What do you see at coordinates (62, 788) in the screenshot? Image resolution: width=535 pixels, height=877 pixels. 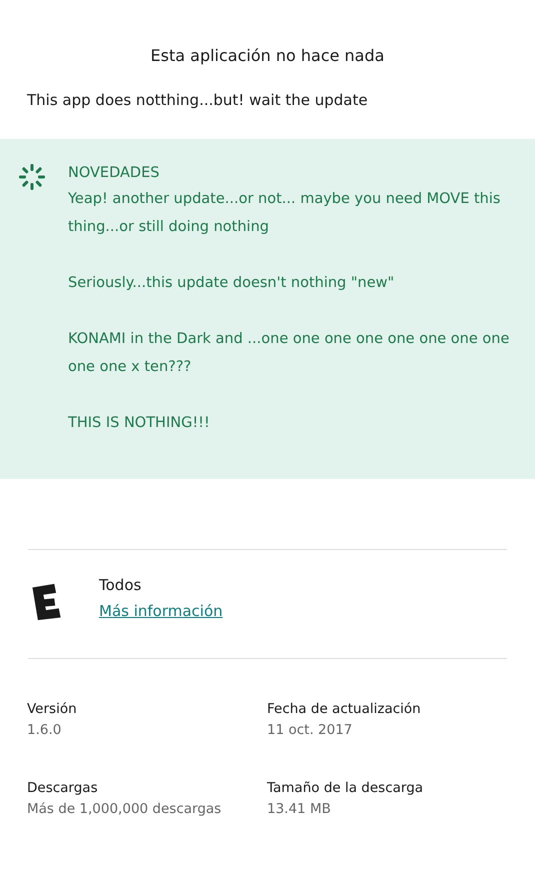 I see `info-label: Descargas` at bounding box center [62, 788].